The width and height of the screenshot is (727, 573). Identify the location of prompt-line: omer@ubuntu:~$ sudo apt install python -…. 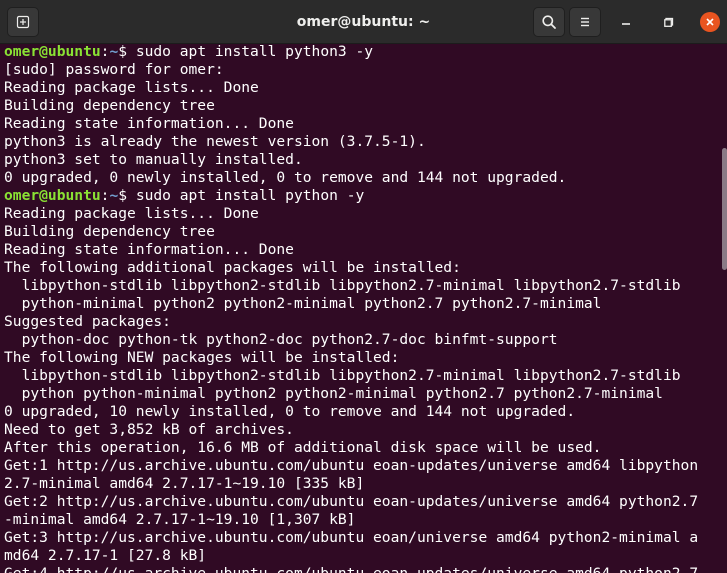
(361, 196).